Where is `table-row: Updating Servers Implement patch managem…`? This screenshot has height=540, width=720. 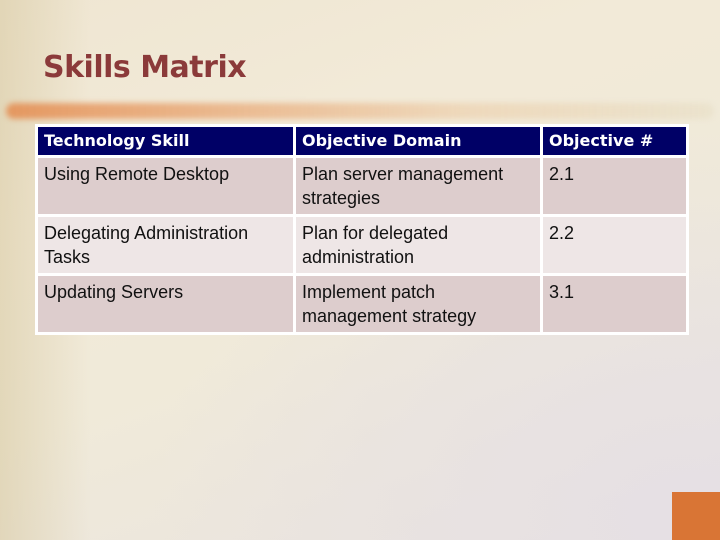 table-row: Updating Servers Implement patch managem… is located at coordinates (362, 304).